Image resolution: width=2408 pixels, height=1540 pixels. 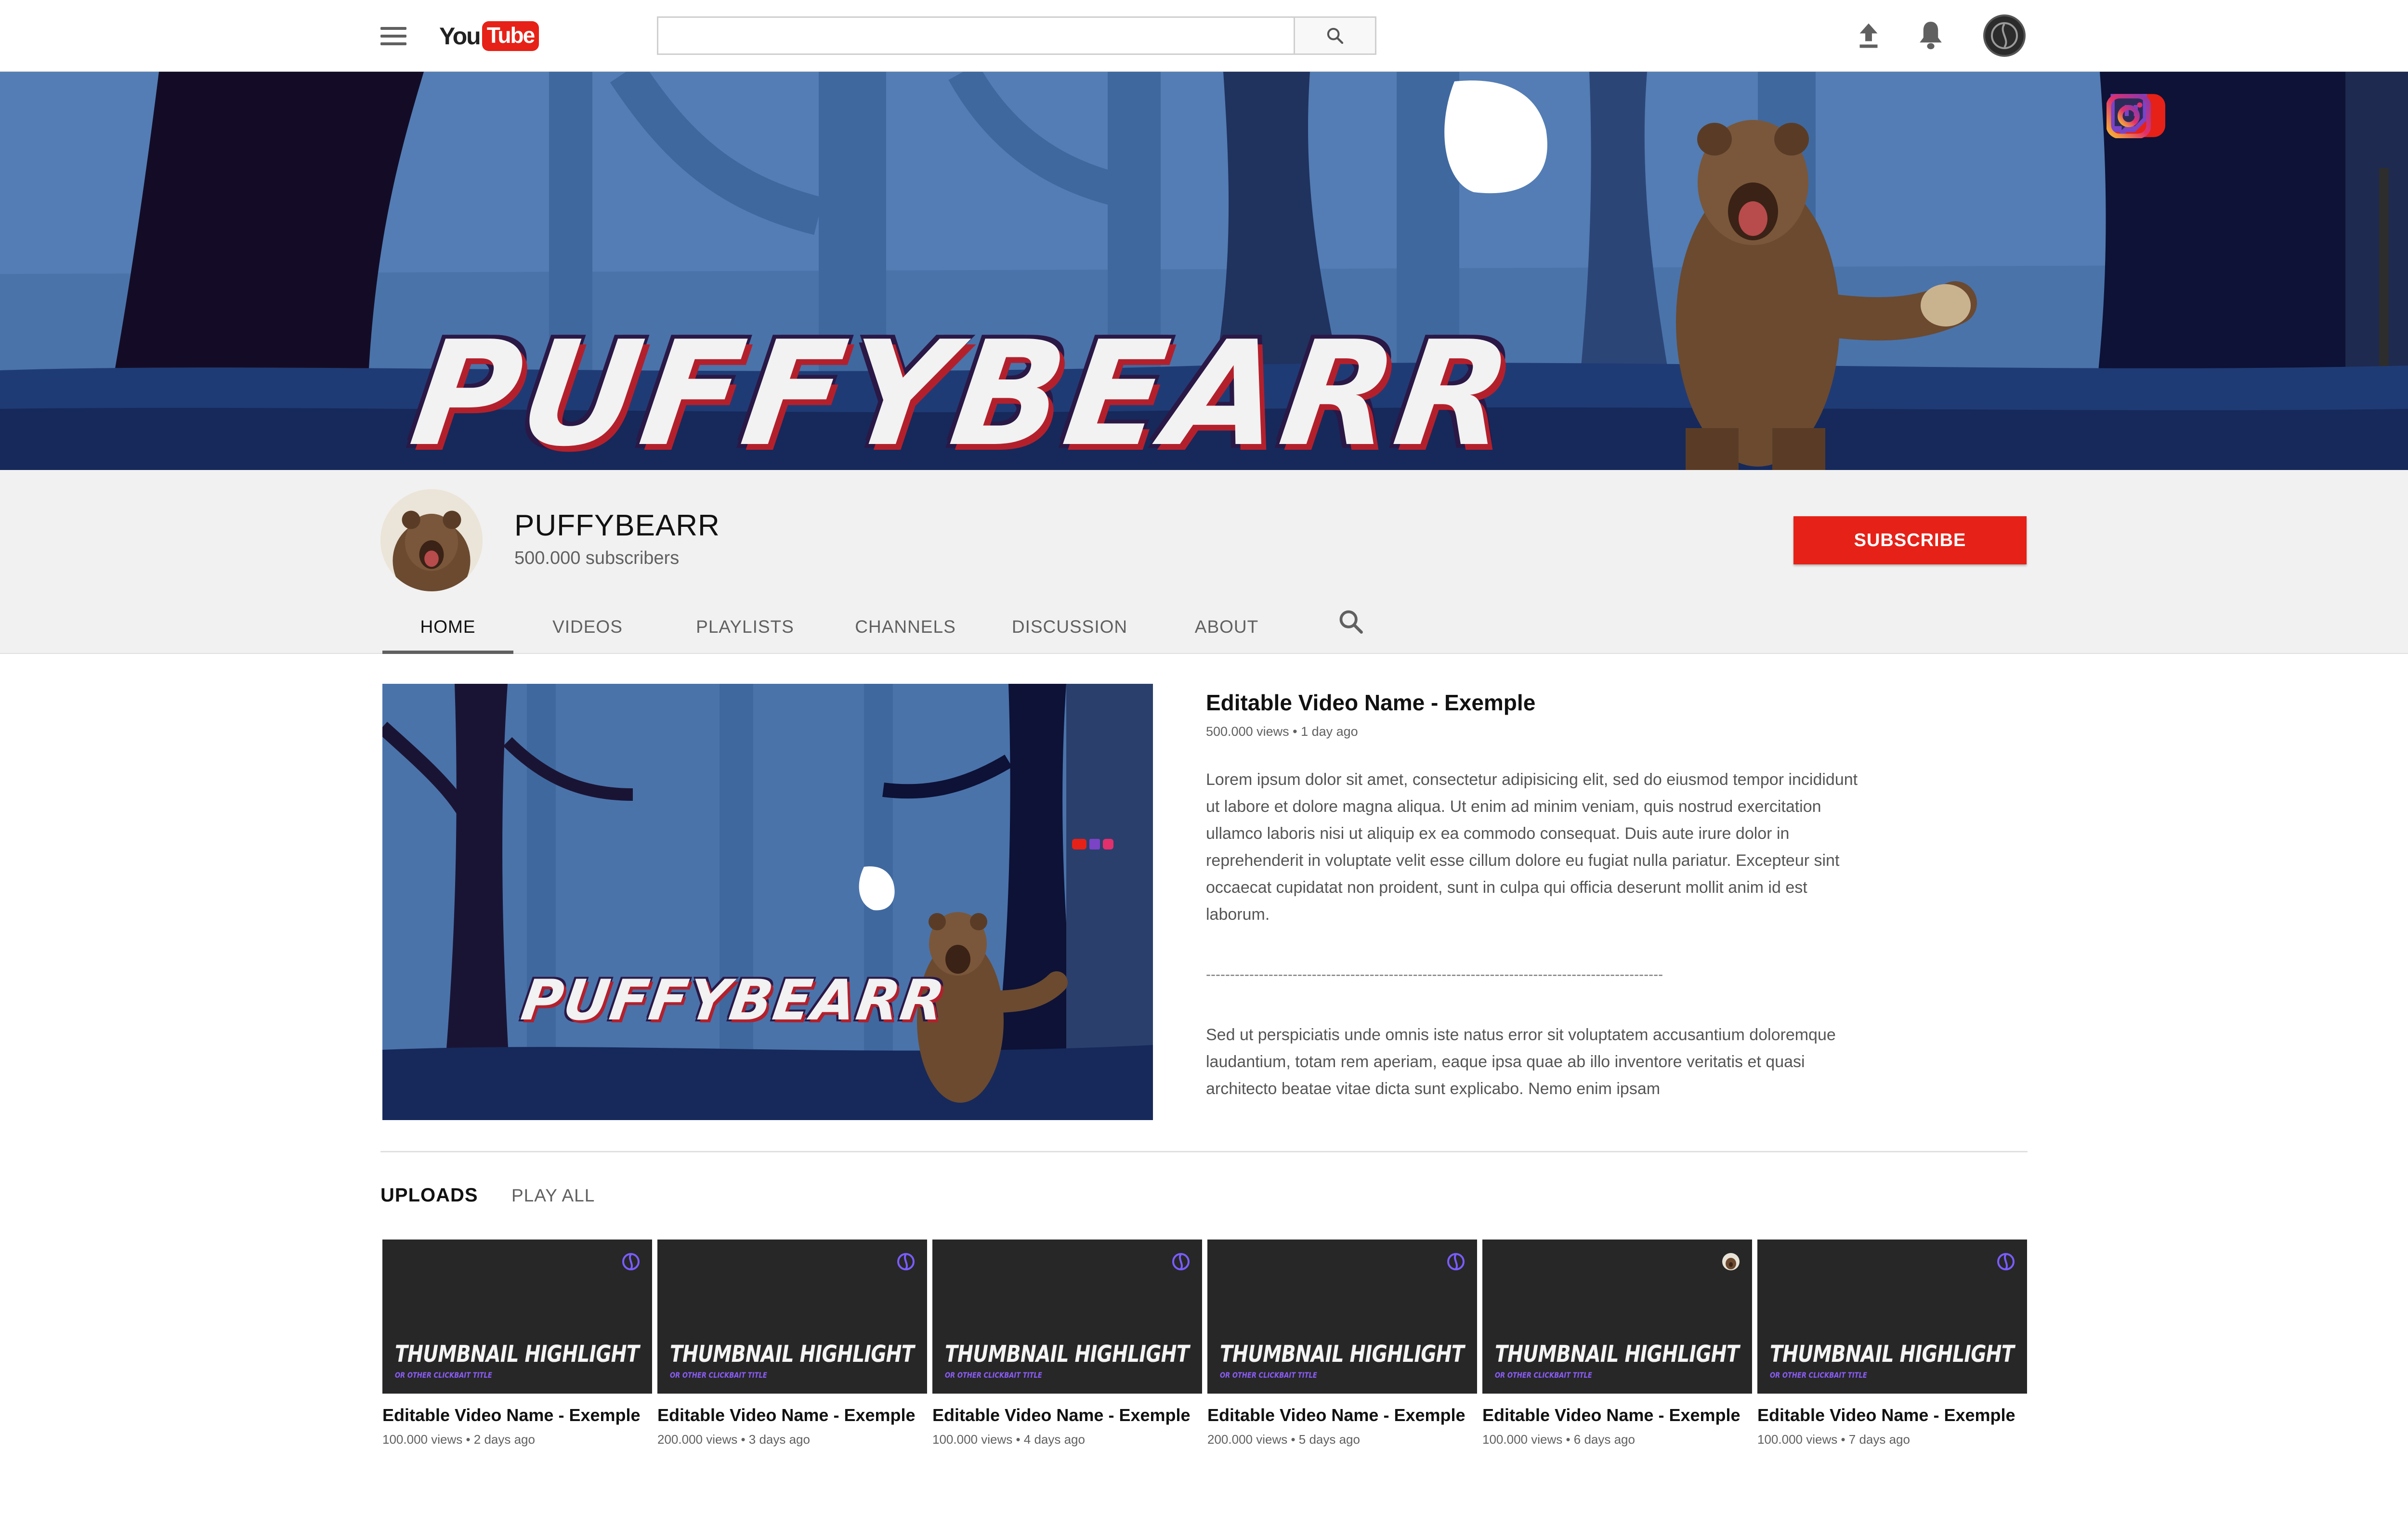 What do you see at coordinates (2129, 116) in the screenshot?
I see `instagram-icon` at bounding box center [2129, 116].